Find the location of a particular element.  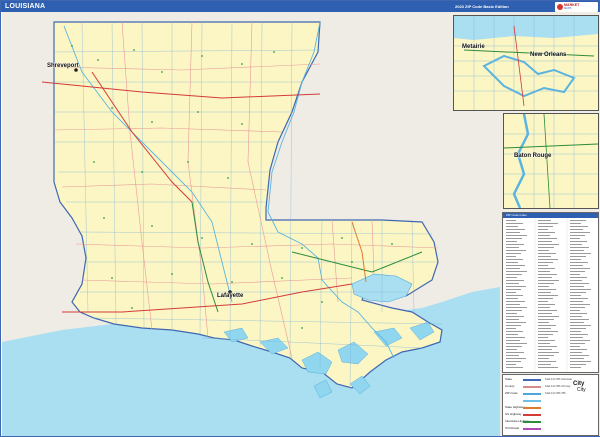

legend-row-label: State Highway is located at coordinates (515, 407).